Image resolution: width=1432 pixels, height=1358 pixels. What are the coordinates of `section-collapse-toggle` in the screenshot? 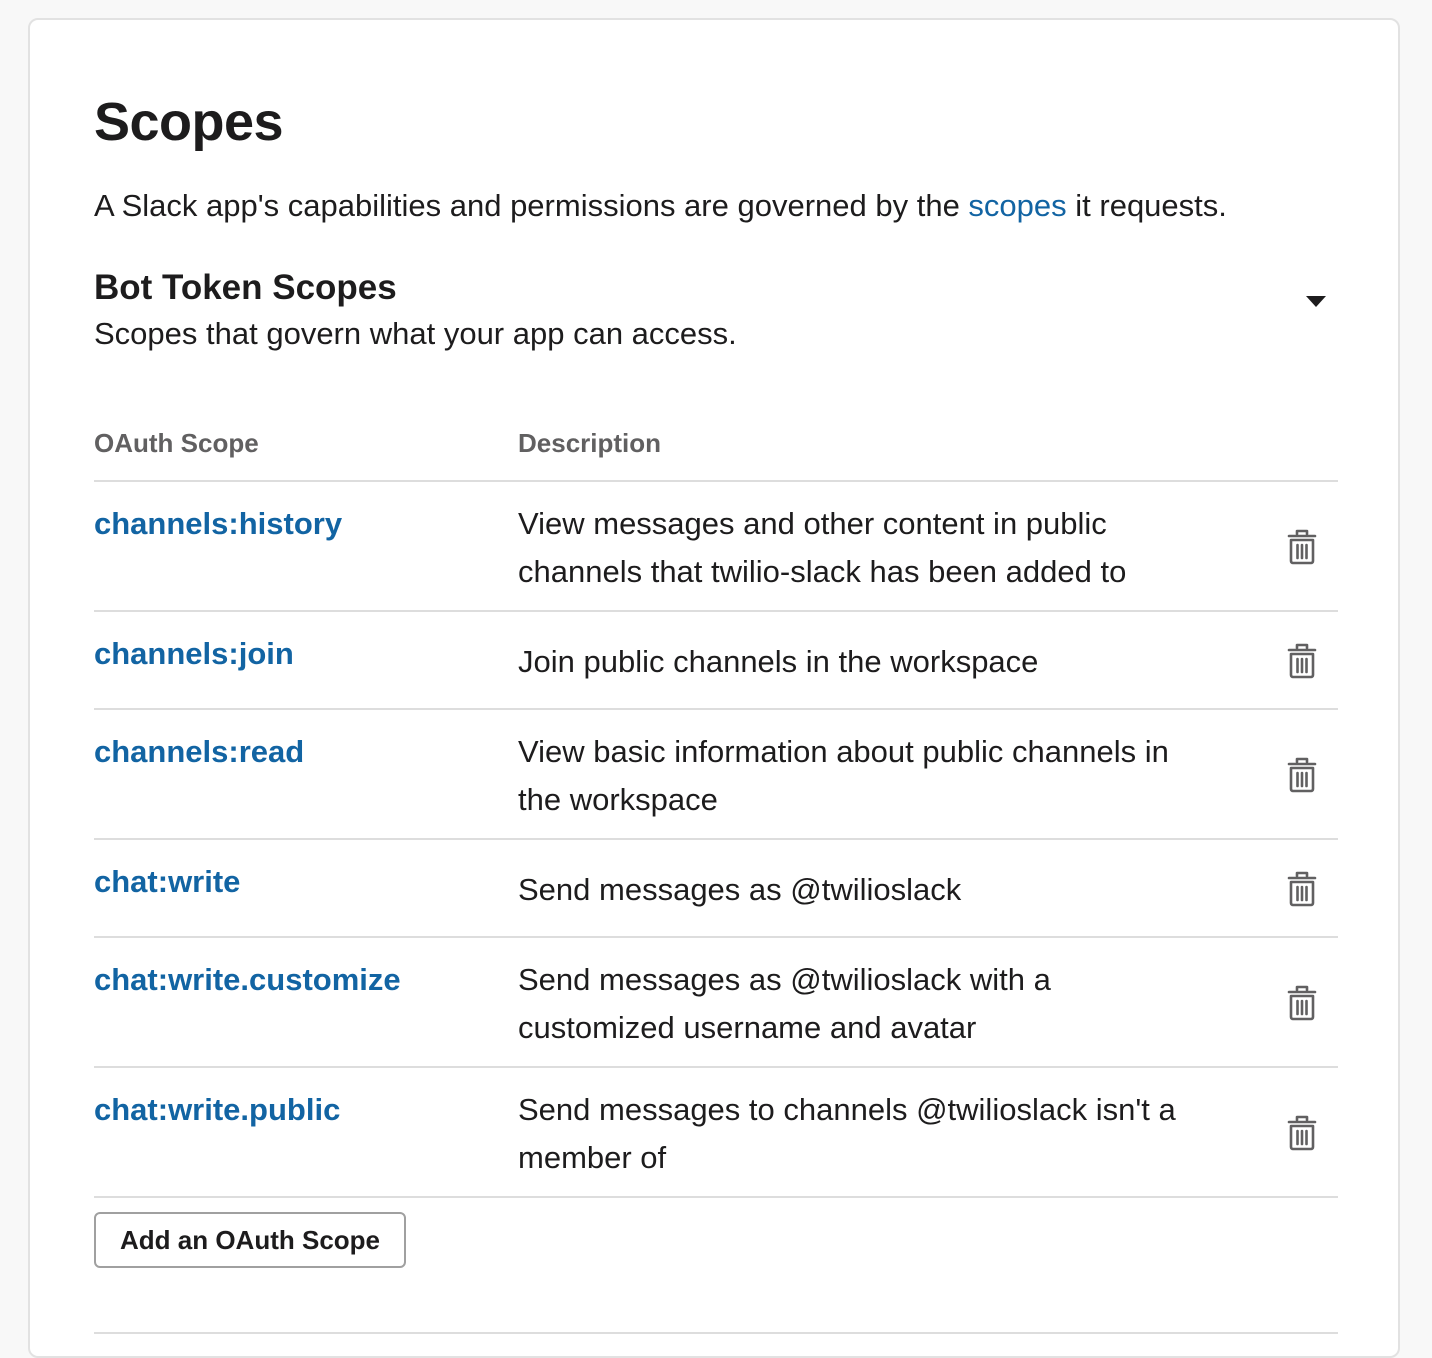 It's located at (1316, 302).